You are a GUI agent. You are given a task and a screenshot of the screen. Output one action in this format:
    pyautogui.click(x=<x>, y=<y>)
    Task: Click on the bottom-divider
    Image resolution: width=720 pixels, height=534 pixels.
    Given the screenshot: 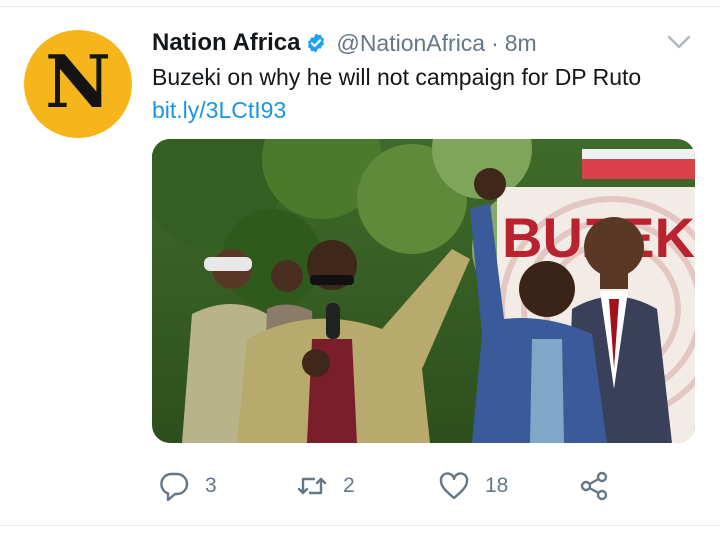 What is the action you would take?
    pyautogui.click(x=360, y=525)
    